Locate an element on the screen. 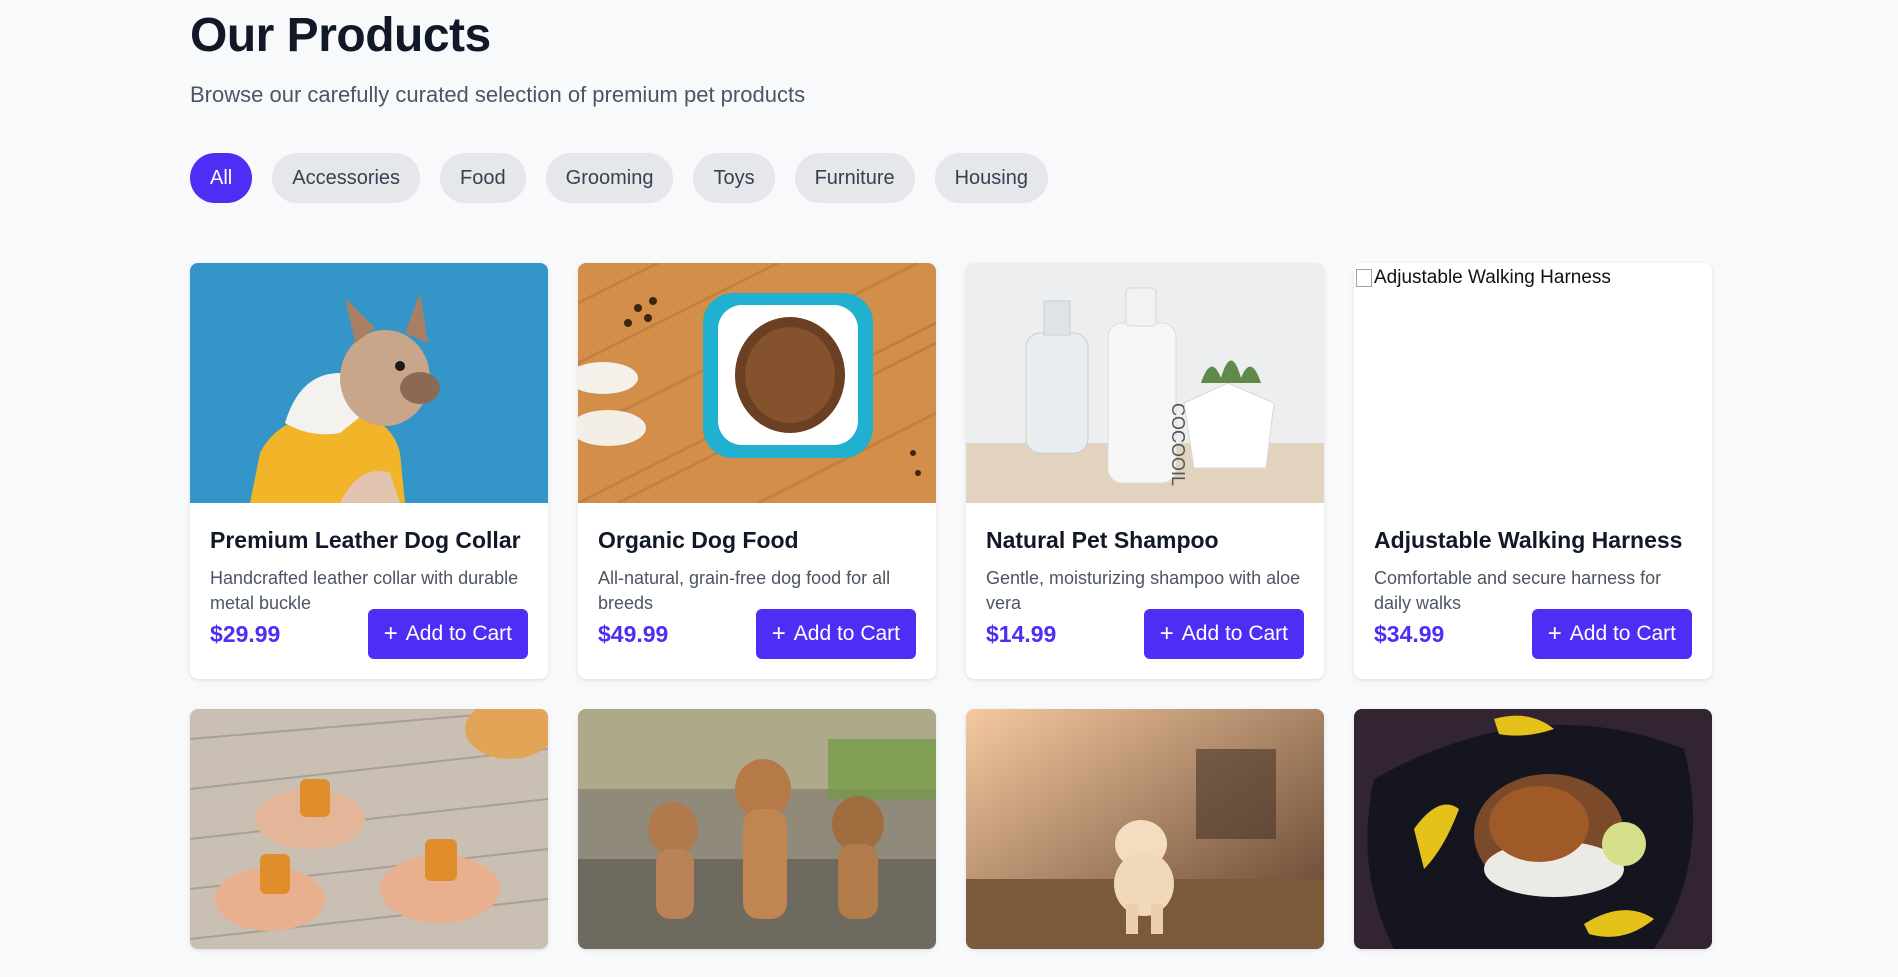 The height and width of the screenshot is (977, 1898). product-price: $34.99 is located at coordinates (1409, 633).